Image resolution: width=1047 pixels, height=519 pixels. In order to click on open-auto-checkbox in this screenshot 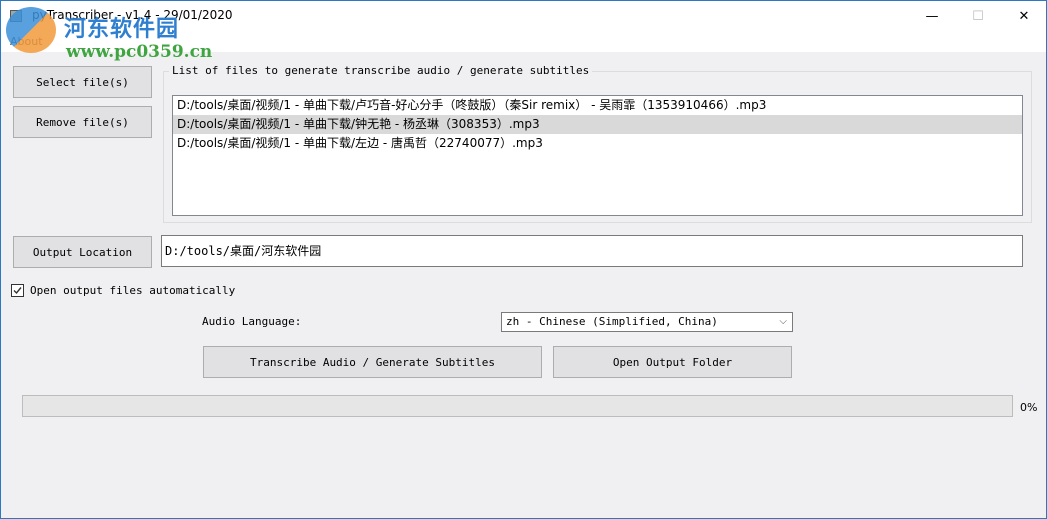, I will do `click(17, 290)`.